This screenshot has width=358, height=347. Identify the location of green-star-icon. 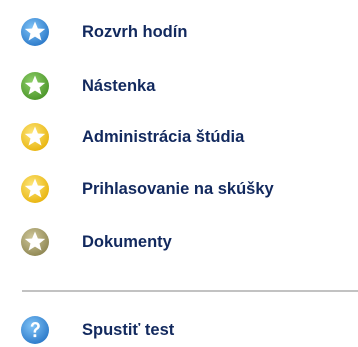
(35, 86).